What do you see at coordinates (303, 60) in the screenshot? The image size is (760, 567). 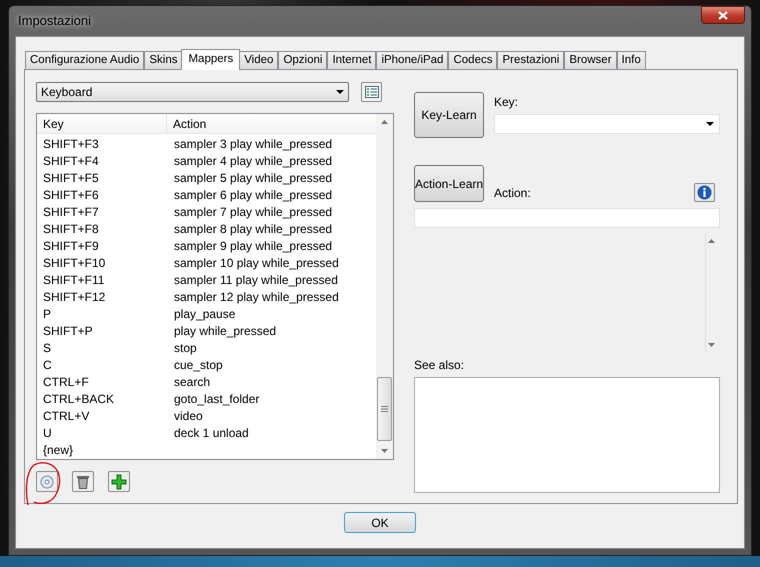 I see `tab: Opzioni` at bounding box center [303, 60].